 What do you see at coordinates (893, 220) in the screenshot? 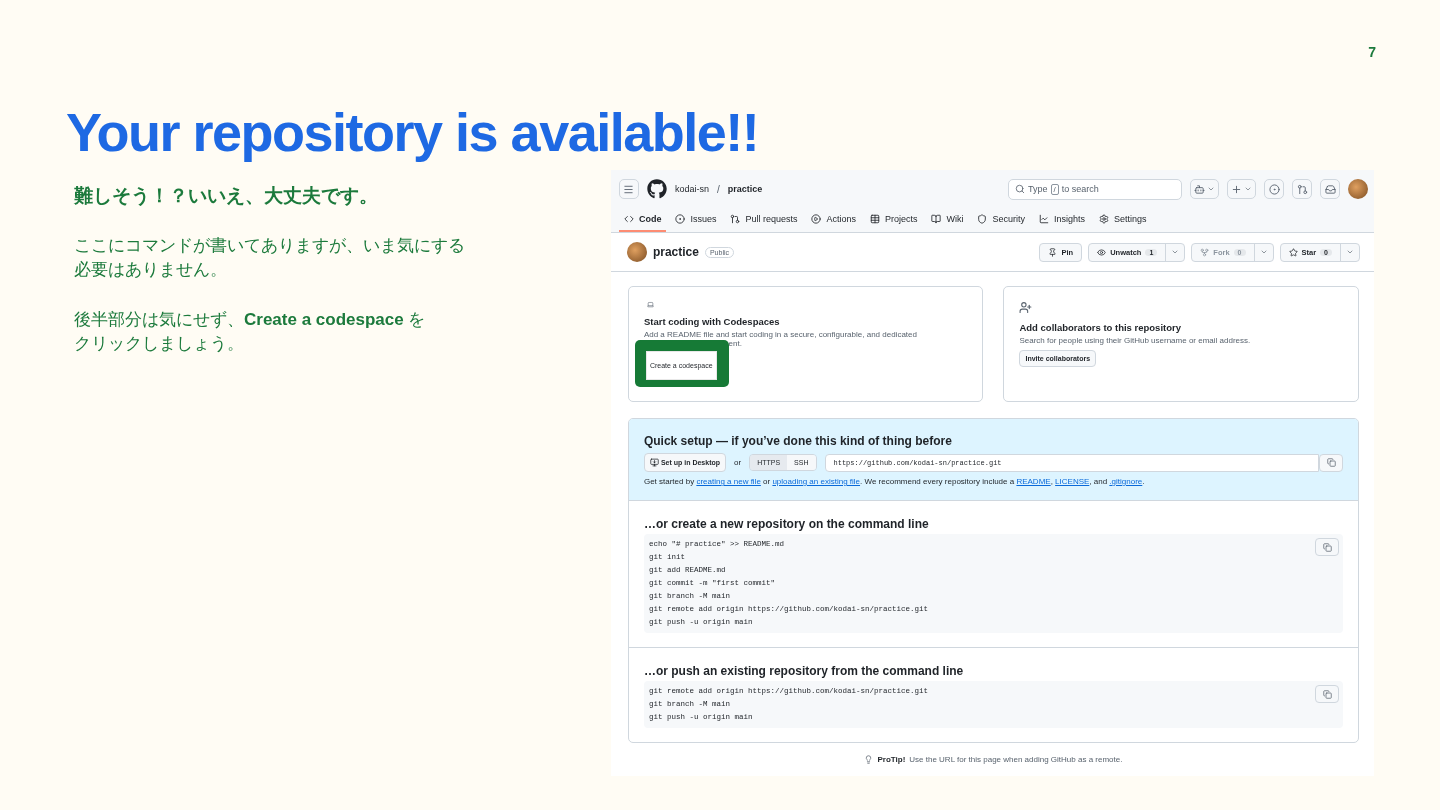
I see `repo-tab: Projects` at bounding box center [893, 220].